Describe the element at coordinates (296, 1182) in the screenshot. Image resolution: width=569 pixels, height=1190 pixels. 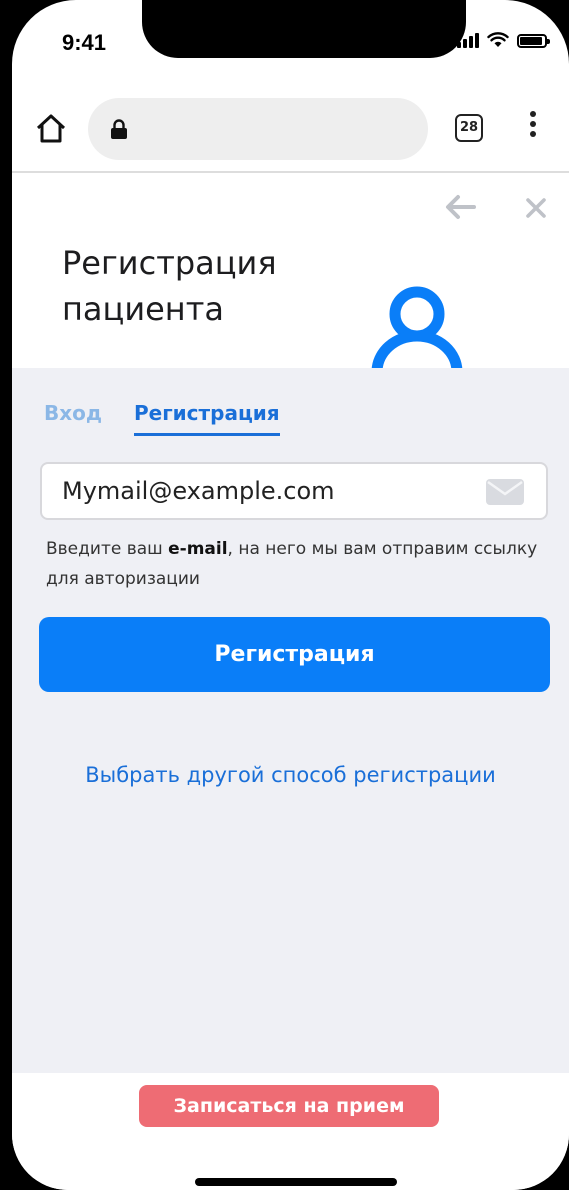
I see `home-indicator` at that location.